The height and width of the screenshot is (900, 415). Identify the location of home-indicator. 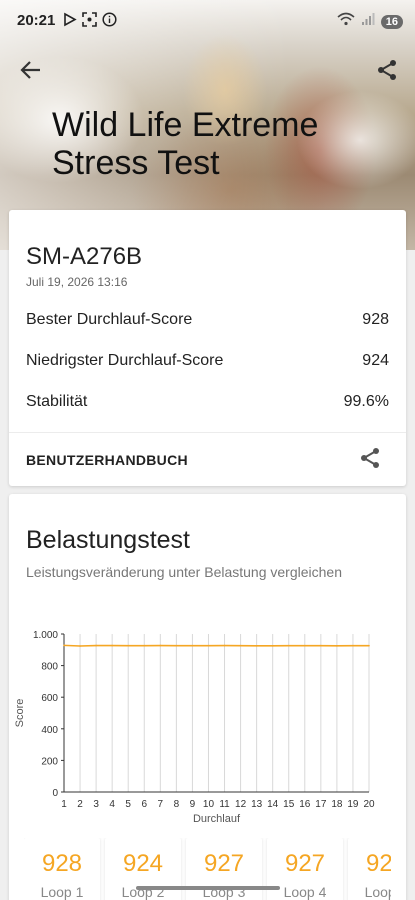
(208, 888).